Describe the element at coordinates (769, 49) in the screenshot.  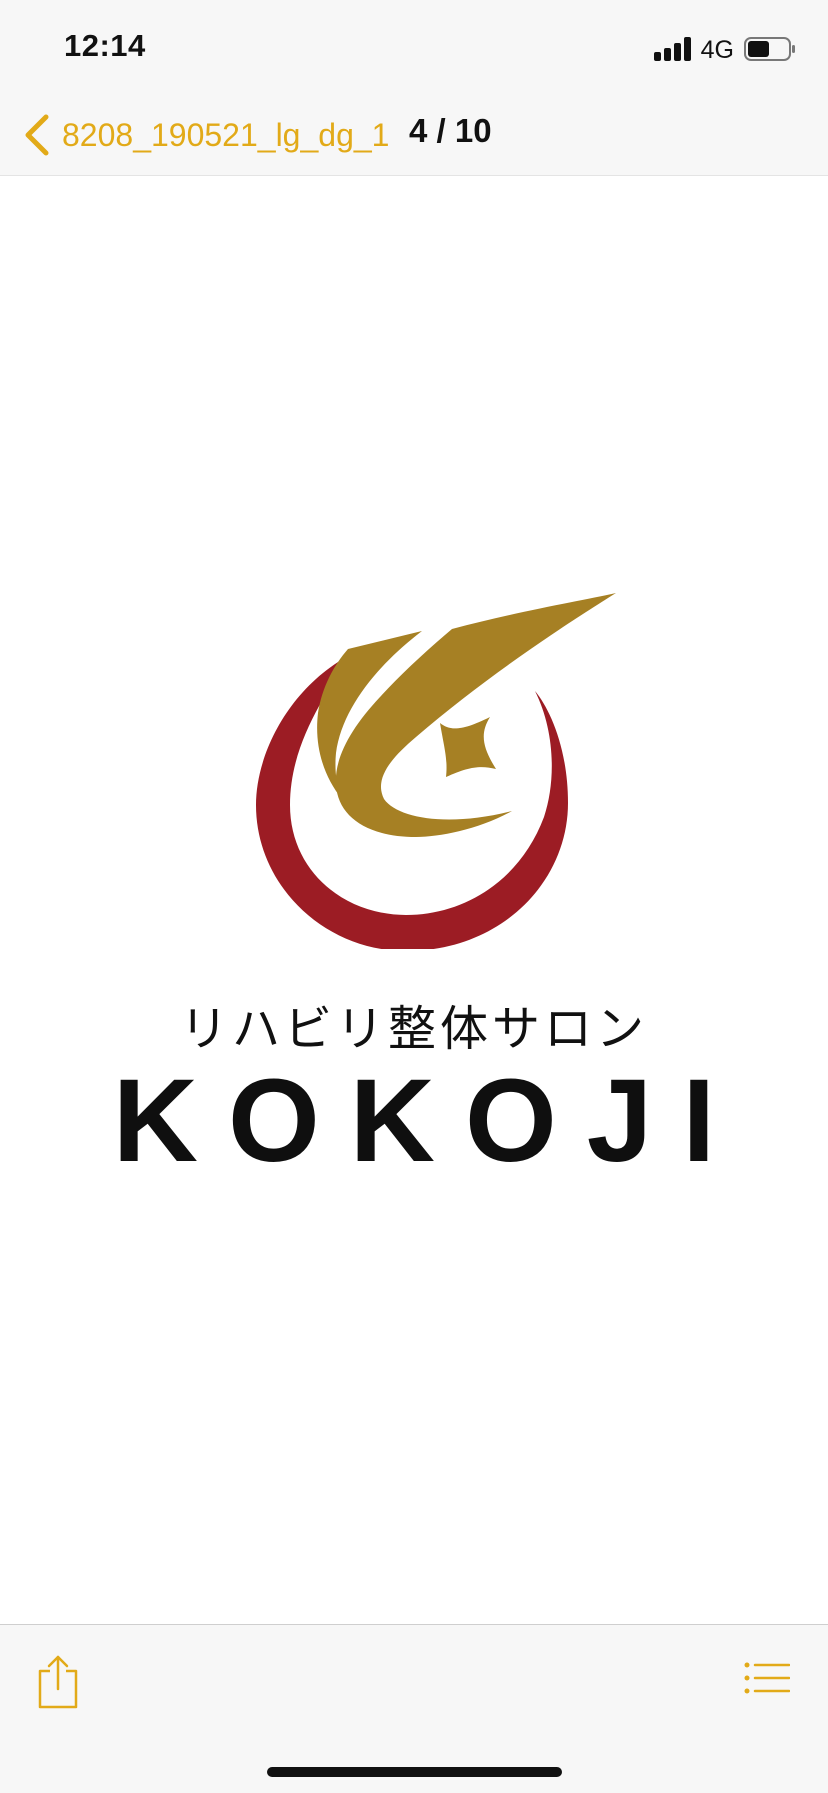
I see `battery-icon` at that location.